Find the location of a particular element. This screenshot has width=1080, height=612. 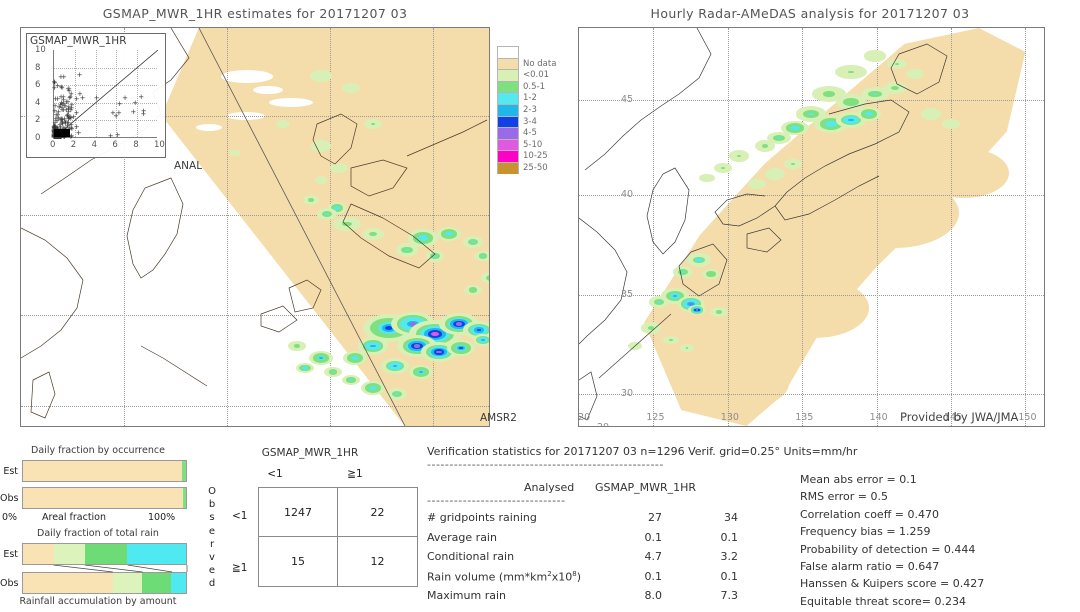

score-line: Correlation coeff = 0.470 is located at coordinates (869, 514).